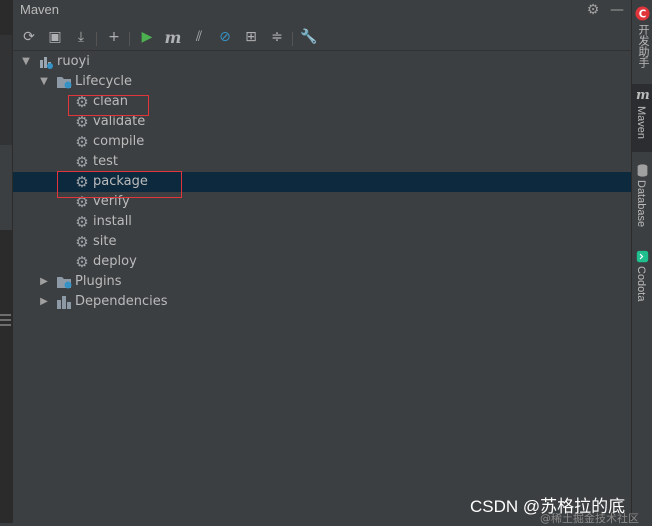  I want to click on toggle-offline-mode-button: ⫽, so click(199, 37).